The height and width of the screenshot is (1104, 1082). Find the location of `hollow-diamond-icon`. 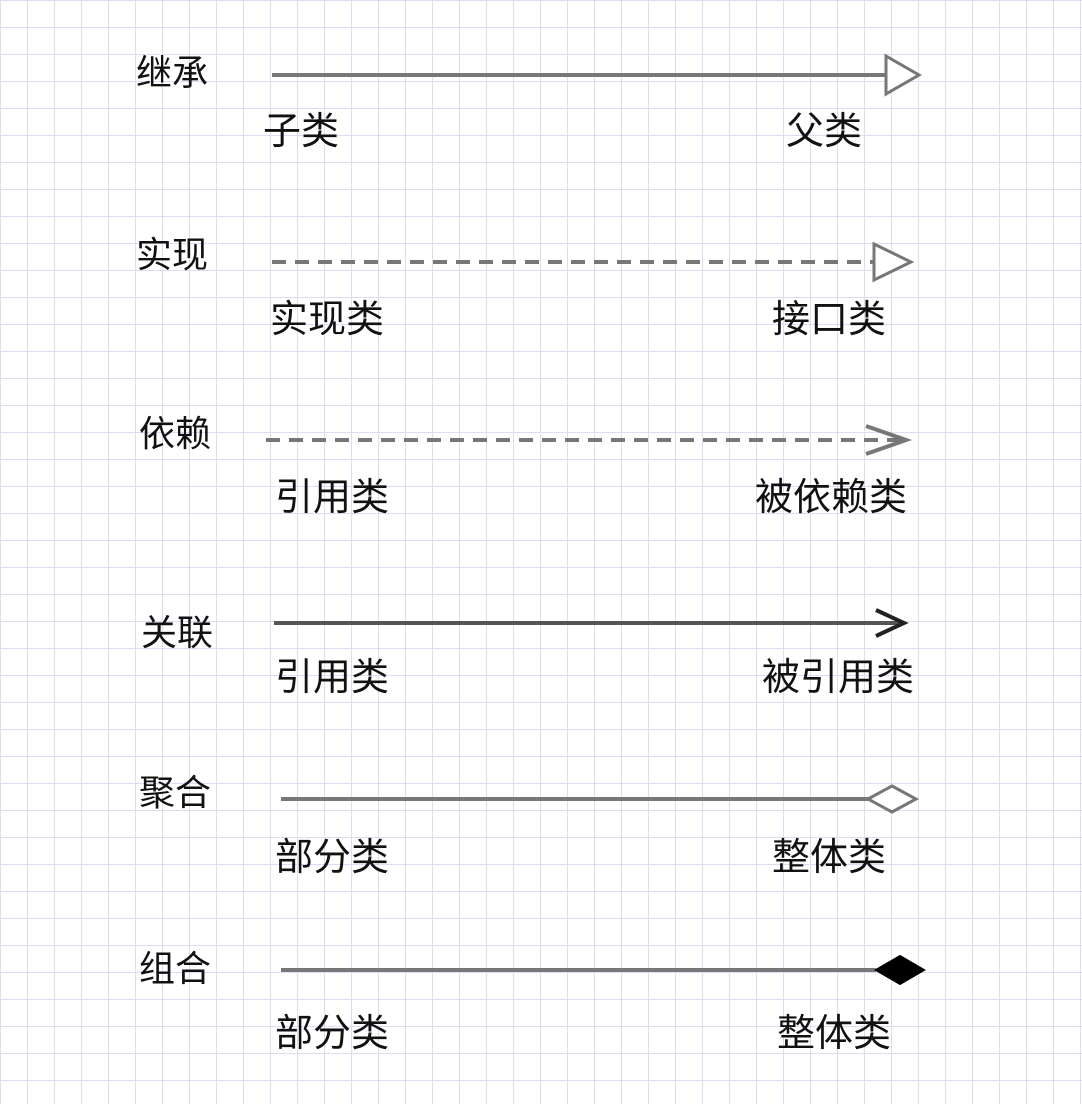

hollow-diamond-icon is located at coordinates (892, 799).